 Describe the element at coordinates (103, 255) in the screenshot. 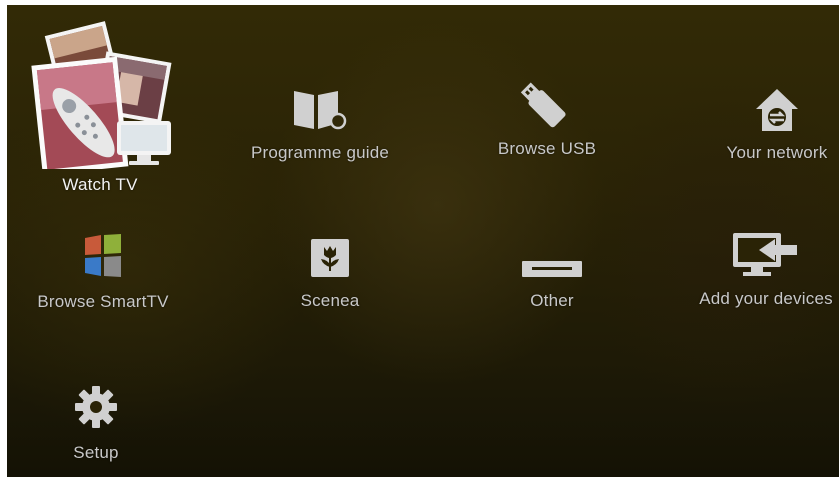

I see `smarttv-windows-icon` at that location.